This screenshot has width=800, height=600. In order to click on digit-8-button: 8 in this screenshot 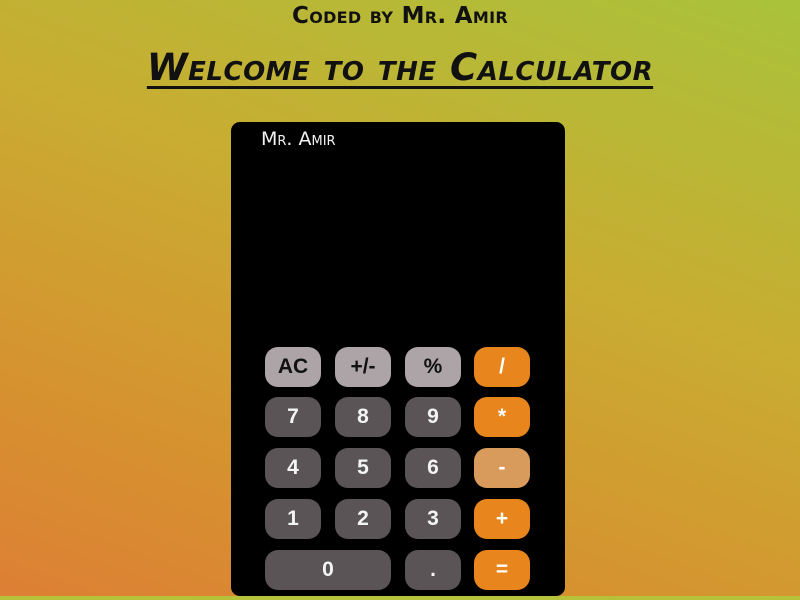, I will do `click(363, 417)`.